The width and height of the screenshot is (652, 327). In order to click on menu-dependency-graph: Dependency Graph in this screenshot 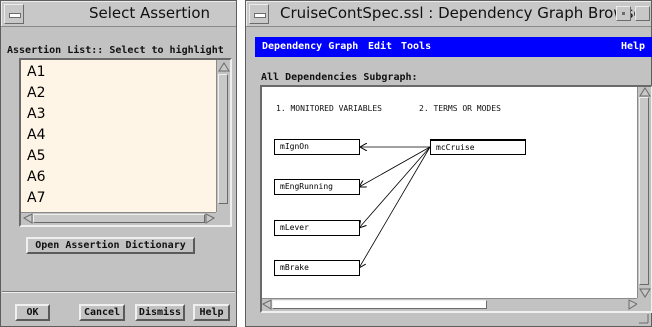, I will do `click(310, 46)`.